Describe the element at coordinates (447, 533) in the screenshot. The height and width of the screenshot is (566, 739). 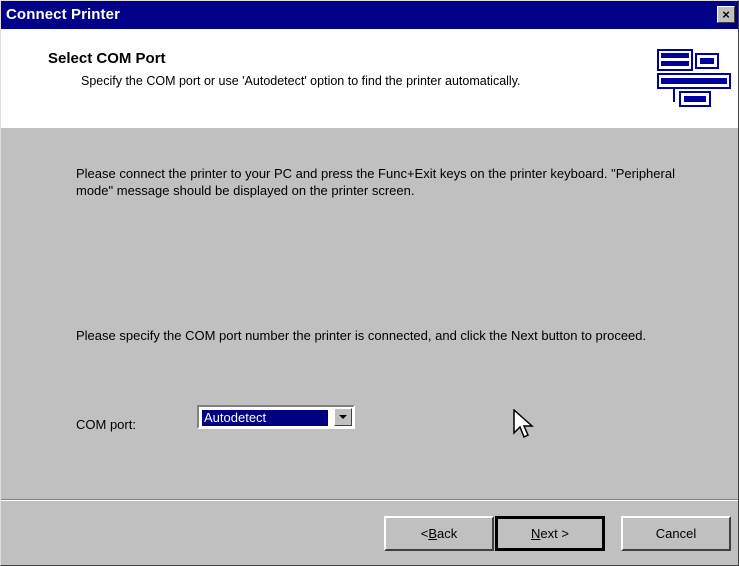
I see `back-button-label: ack` at that location.